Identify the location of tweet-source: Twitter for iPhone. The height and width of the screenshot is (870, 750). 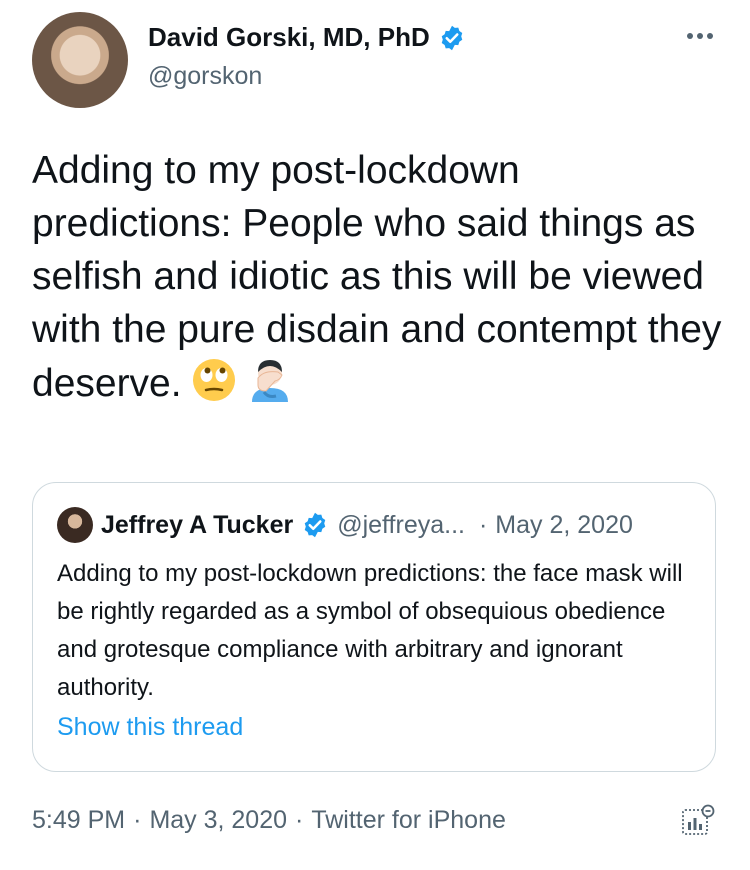
(408, 820).